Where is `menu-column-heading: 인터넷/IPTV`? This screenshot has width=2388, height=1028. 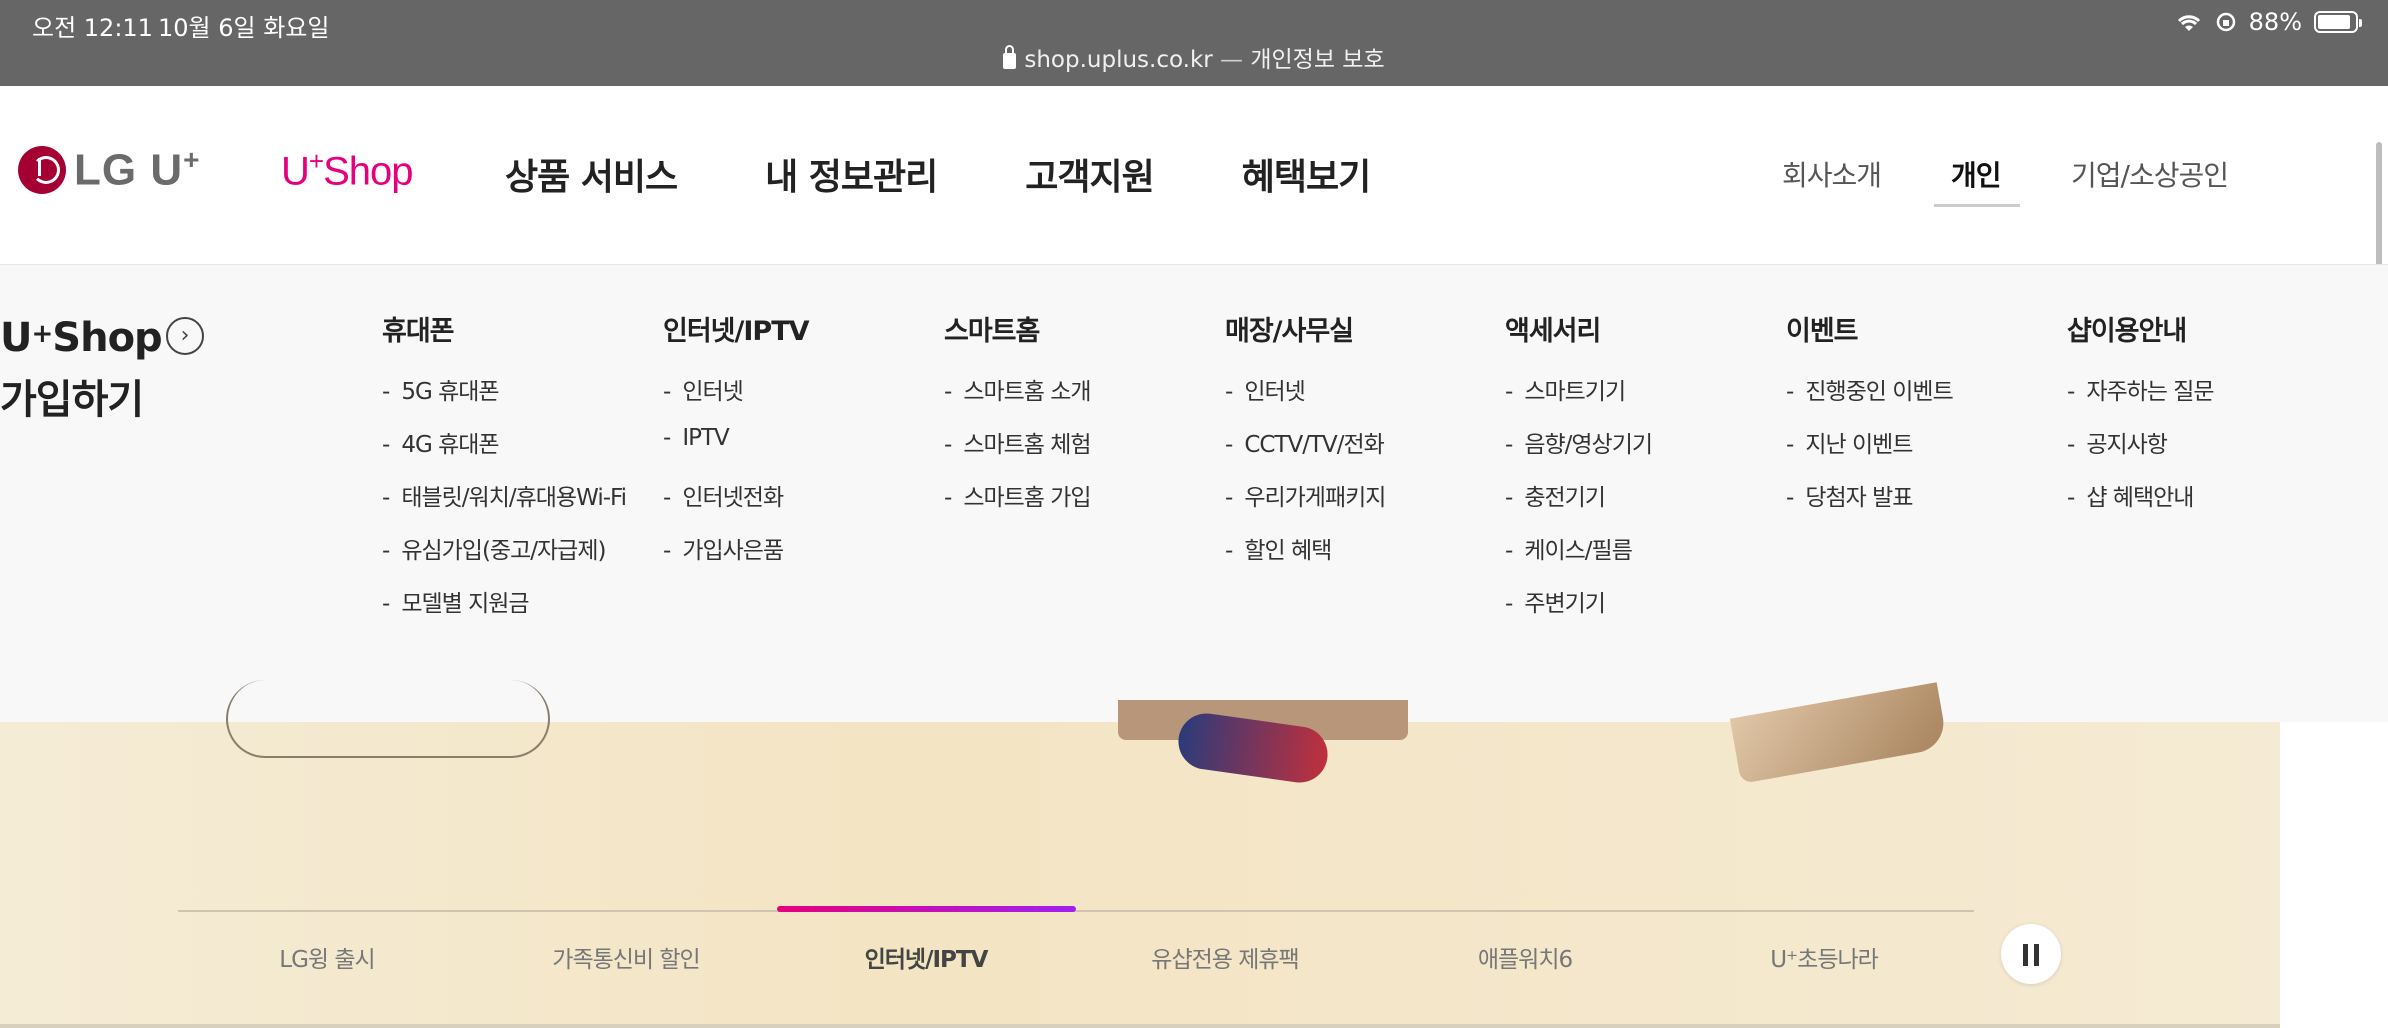 menu-column-heading: 인터넷/IPTV is located at coordinates (736, 328).